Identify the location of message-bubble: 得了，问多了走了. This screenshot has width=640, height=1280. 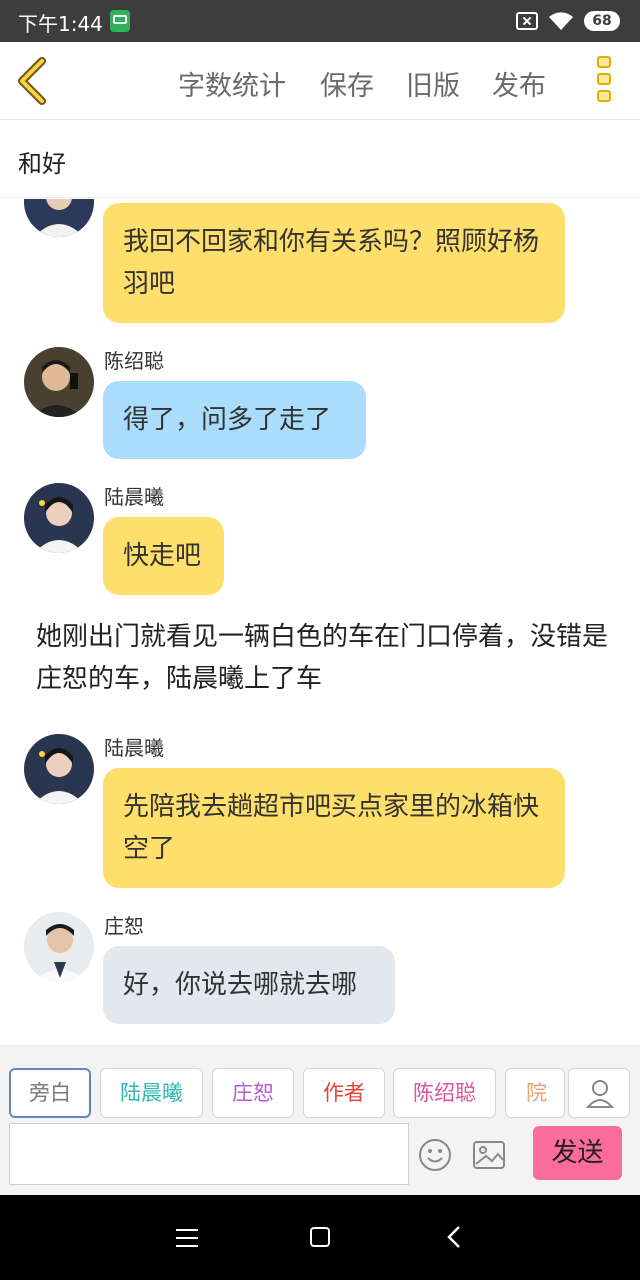
(234, 420).